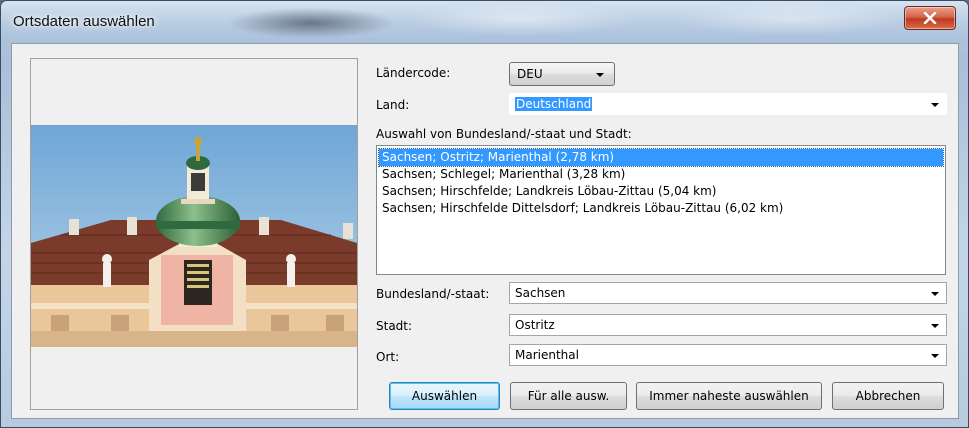 Image resolution: width=969 pixels, height=428 pixels. Describe the element at coordinates (729, 396) in the screenshot. I see `immer-naheste-button: Immer naheste auswählen` at that location.